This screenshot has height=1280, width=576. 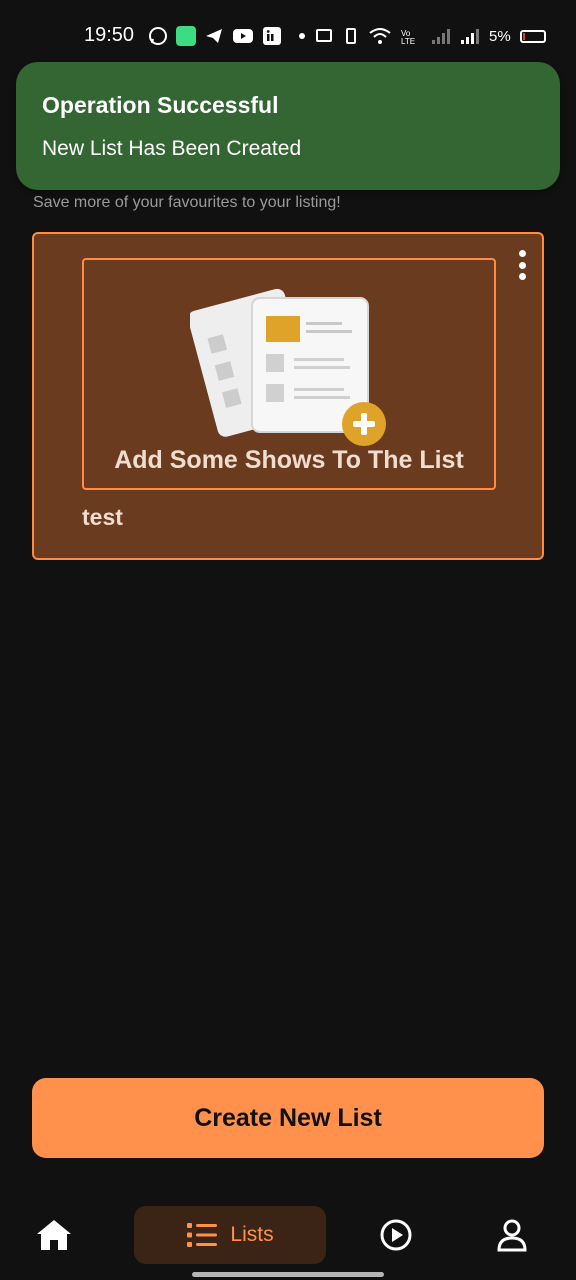 What do you see at coordinates (324, 35) in the screenshot?
I see `cast-icon` at bounding box center [324, 35].